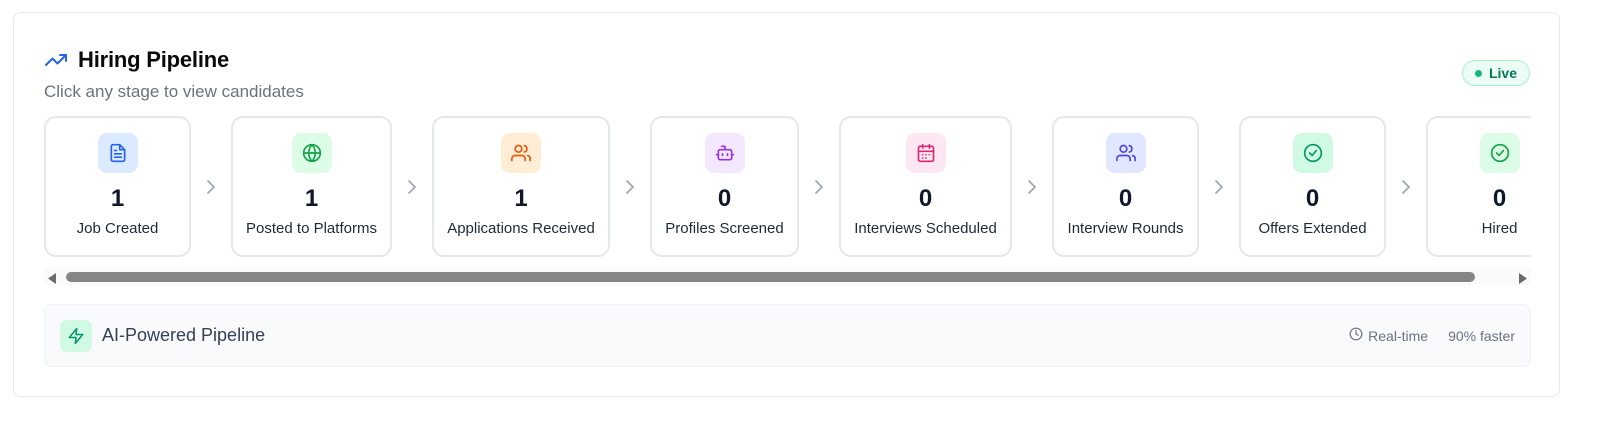 Image resolution: width=1602 pixels, height=427 pixels. What do you see at coordinates (1502, 73) in the screenshot?
I see `live-label: Live` at bounding box center [1502, 73].